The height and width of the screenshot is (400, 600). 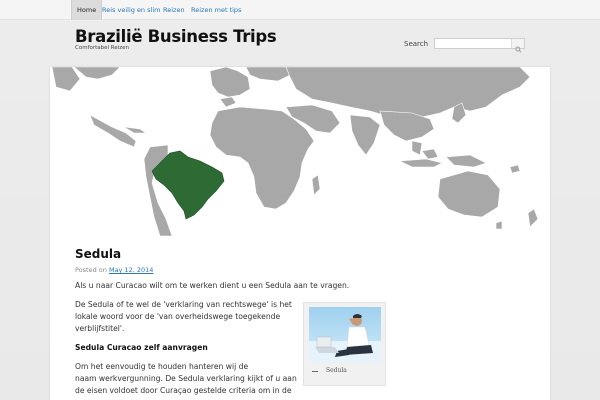 I want to click on posted-on-label: Posted on, so click(x=91, y=270).